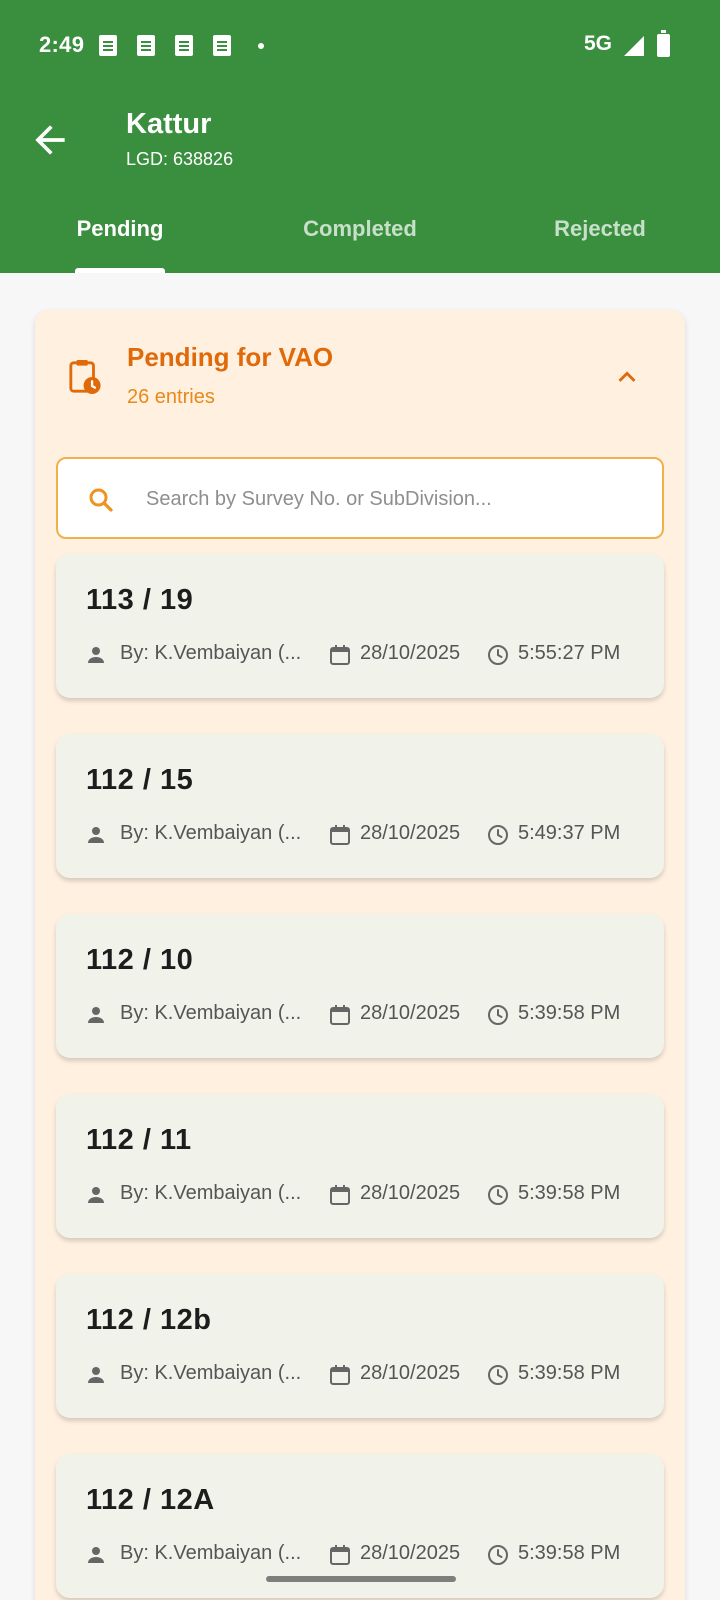  What do you see at coordinates (85, 377) in the screenshot?
I see `clipboard-clock-icon` at bounding box center [85, 377].